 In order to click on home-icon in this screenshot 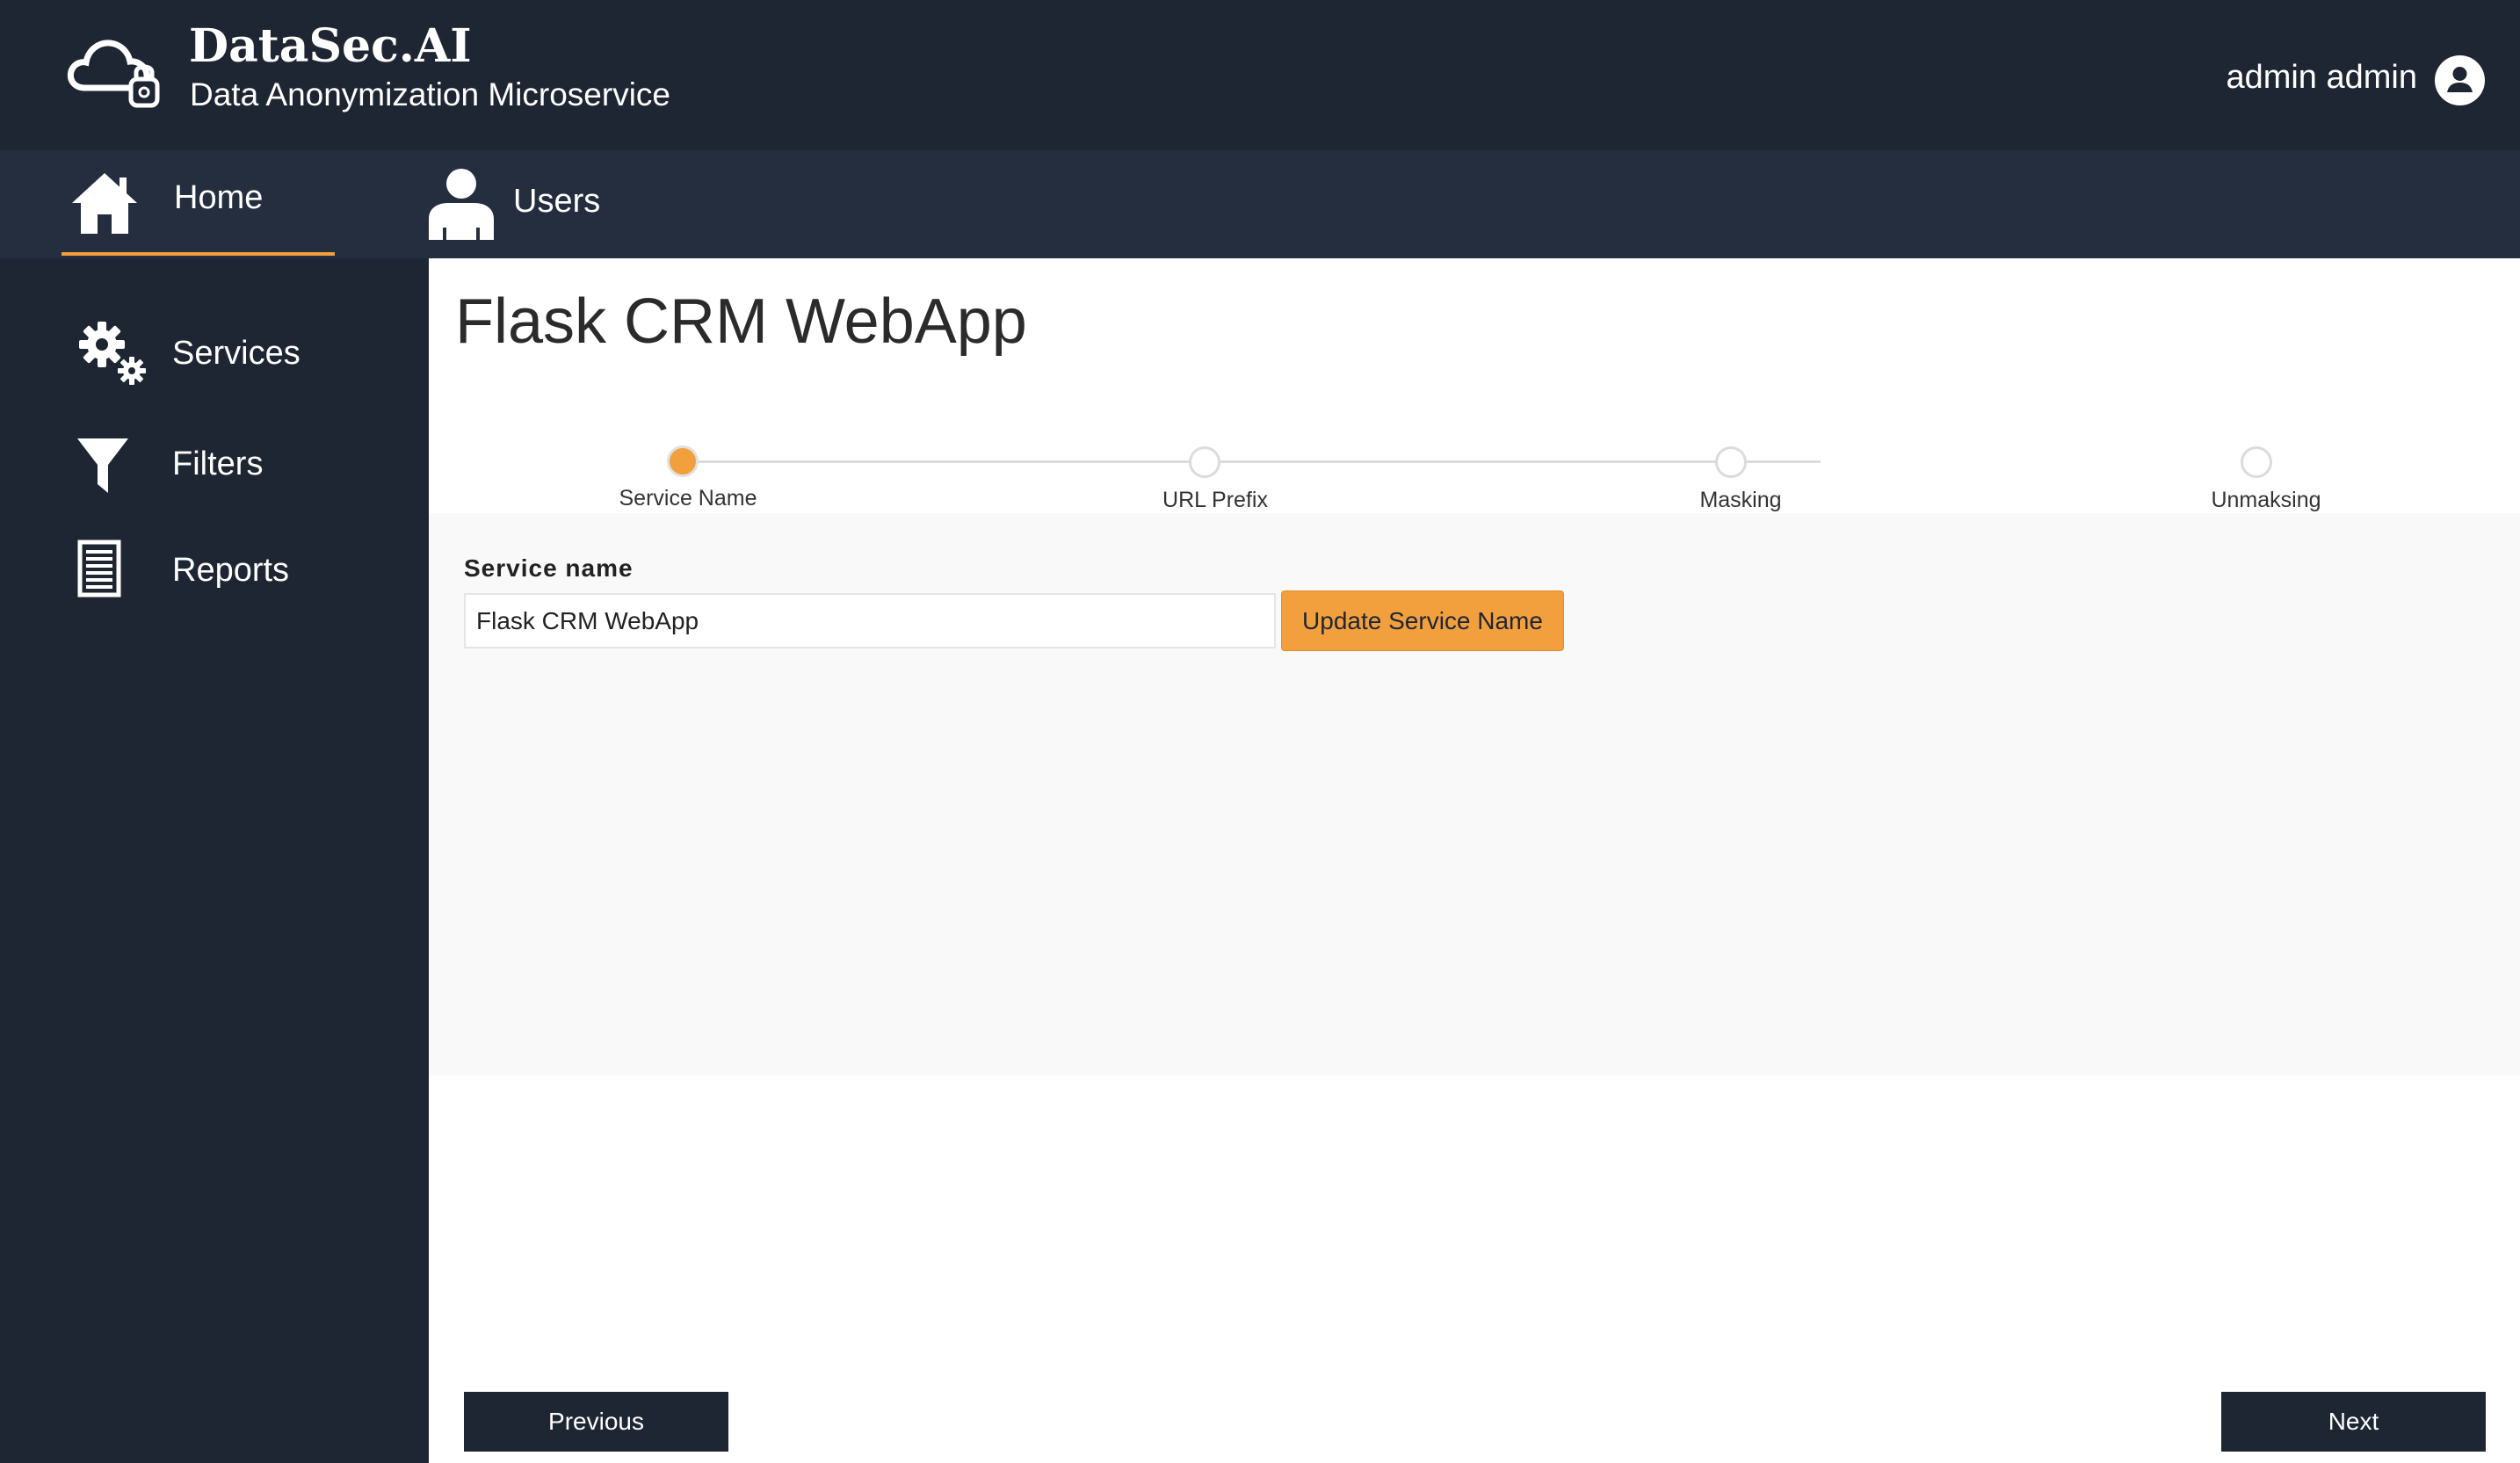, I will do `click(104, 203)`.